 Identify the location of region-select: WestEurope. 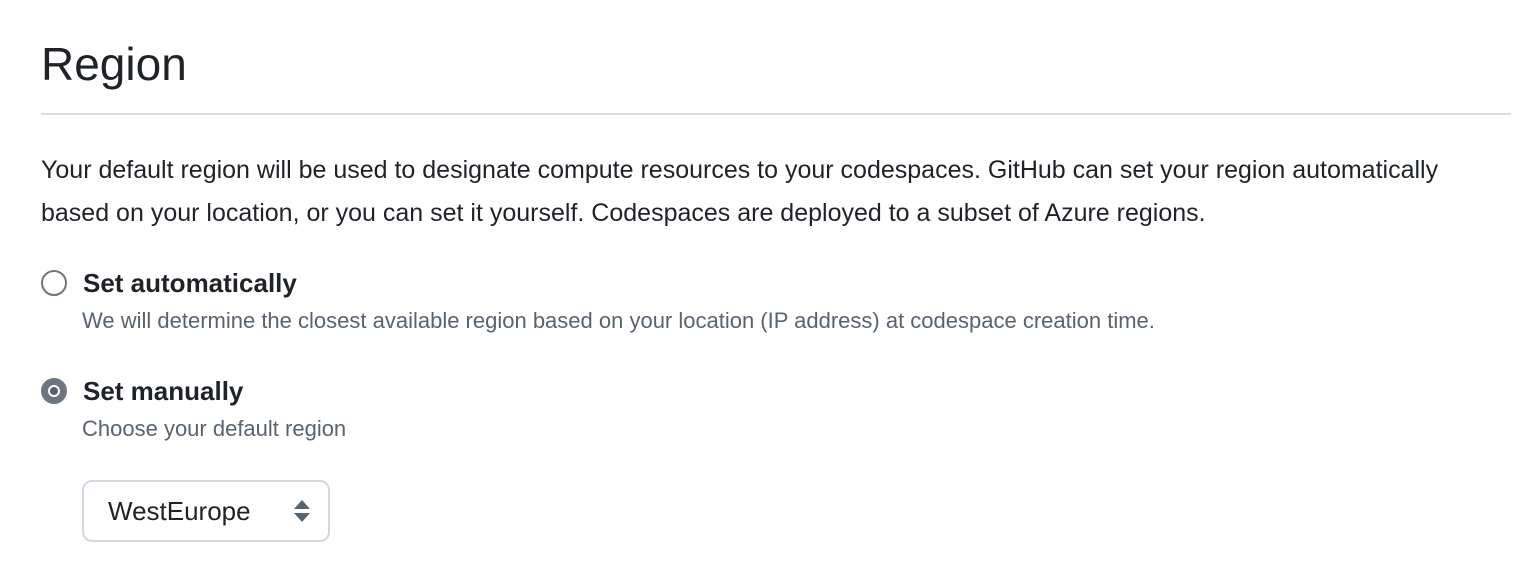
(206, 511).